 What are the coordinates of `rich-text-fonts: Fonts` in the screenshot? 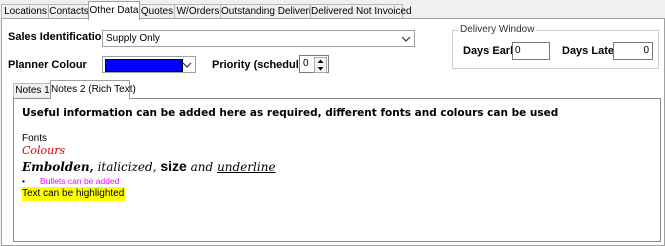 It's located at (35, 138).